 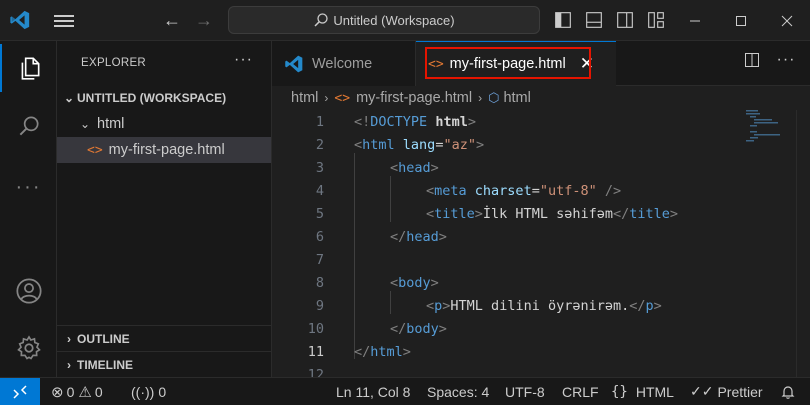 I want to click on code-line: 3 <head>, so click(x=505, y=167).